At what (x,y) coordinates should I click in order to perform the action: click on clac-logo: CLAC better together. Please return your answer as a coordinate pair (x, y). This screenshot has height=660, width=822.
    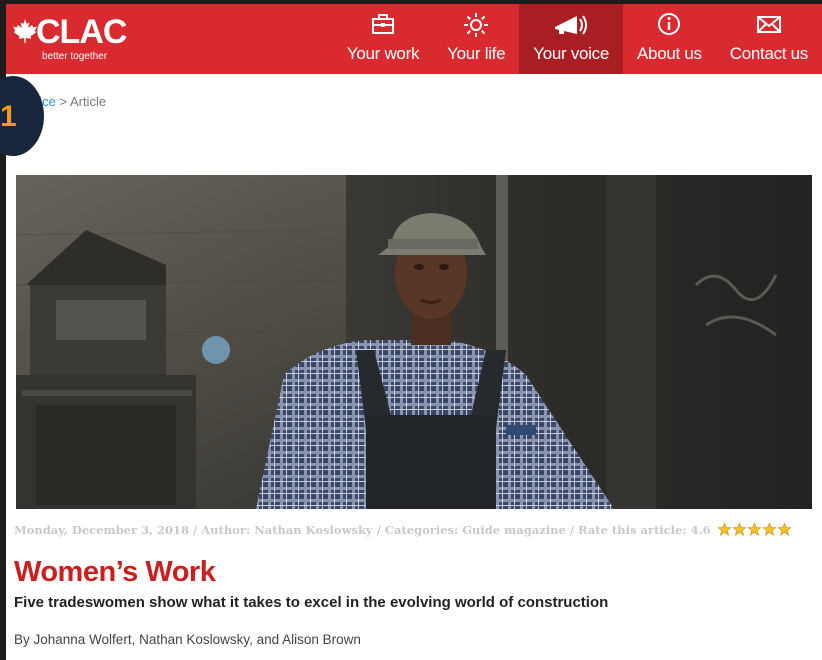
    Looking at the image, I should click on (75, 40).